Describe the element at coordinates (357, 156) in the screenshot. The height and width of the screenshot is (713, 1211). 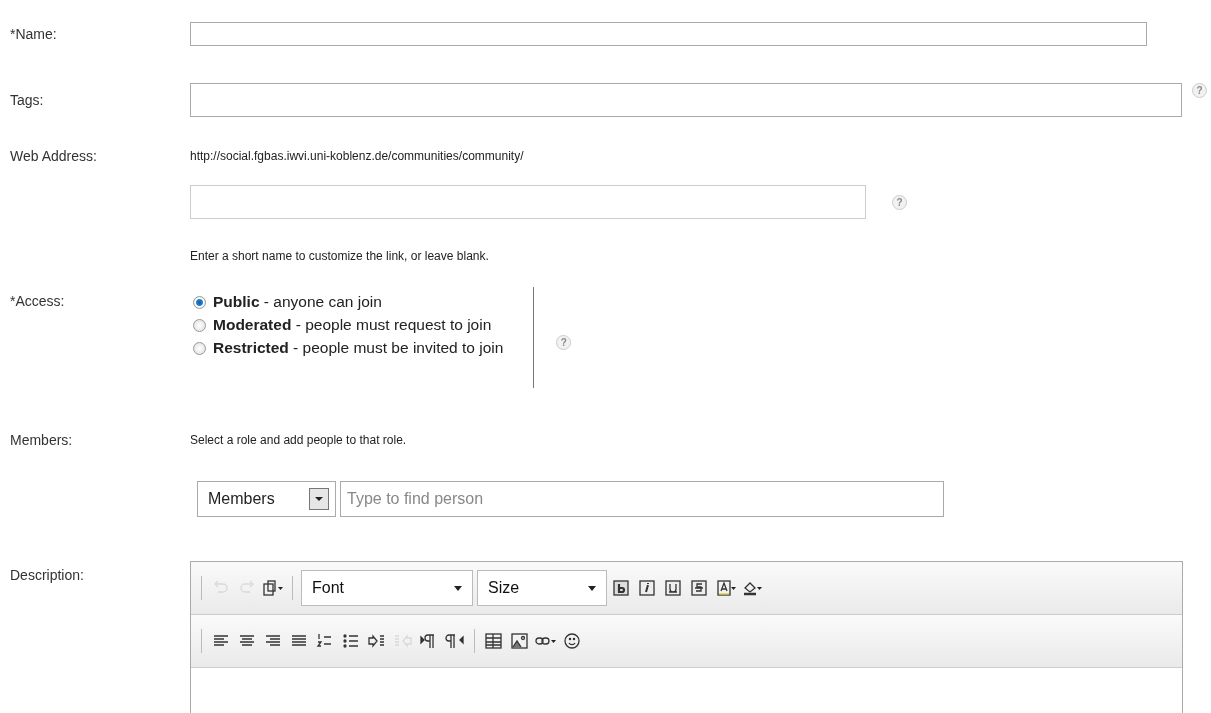
I see `url-prefix: http://social.fgbas.iwvi.uni-koblenz.de/communities/community/` at that location.